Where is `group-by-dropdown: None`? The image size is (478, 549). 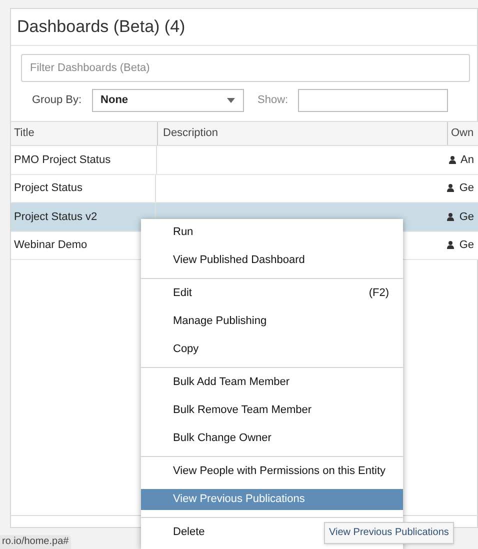
group-by-dropdown: None is located at coordinates (168, 100).